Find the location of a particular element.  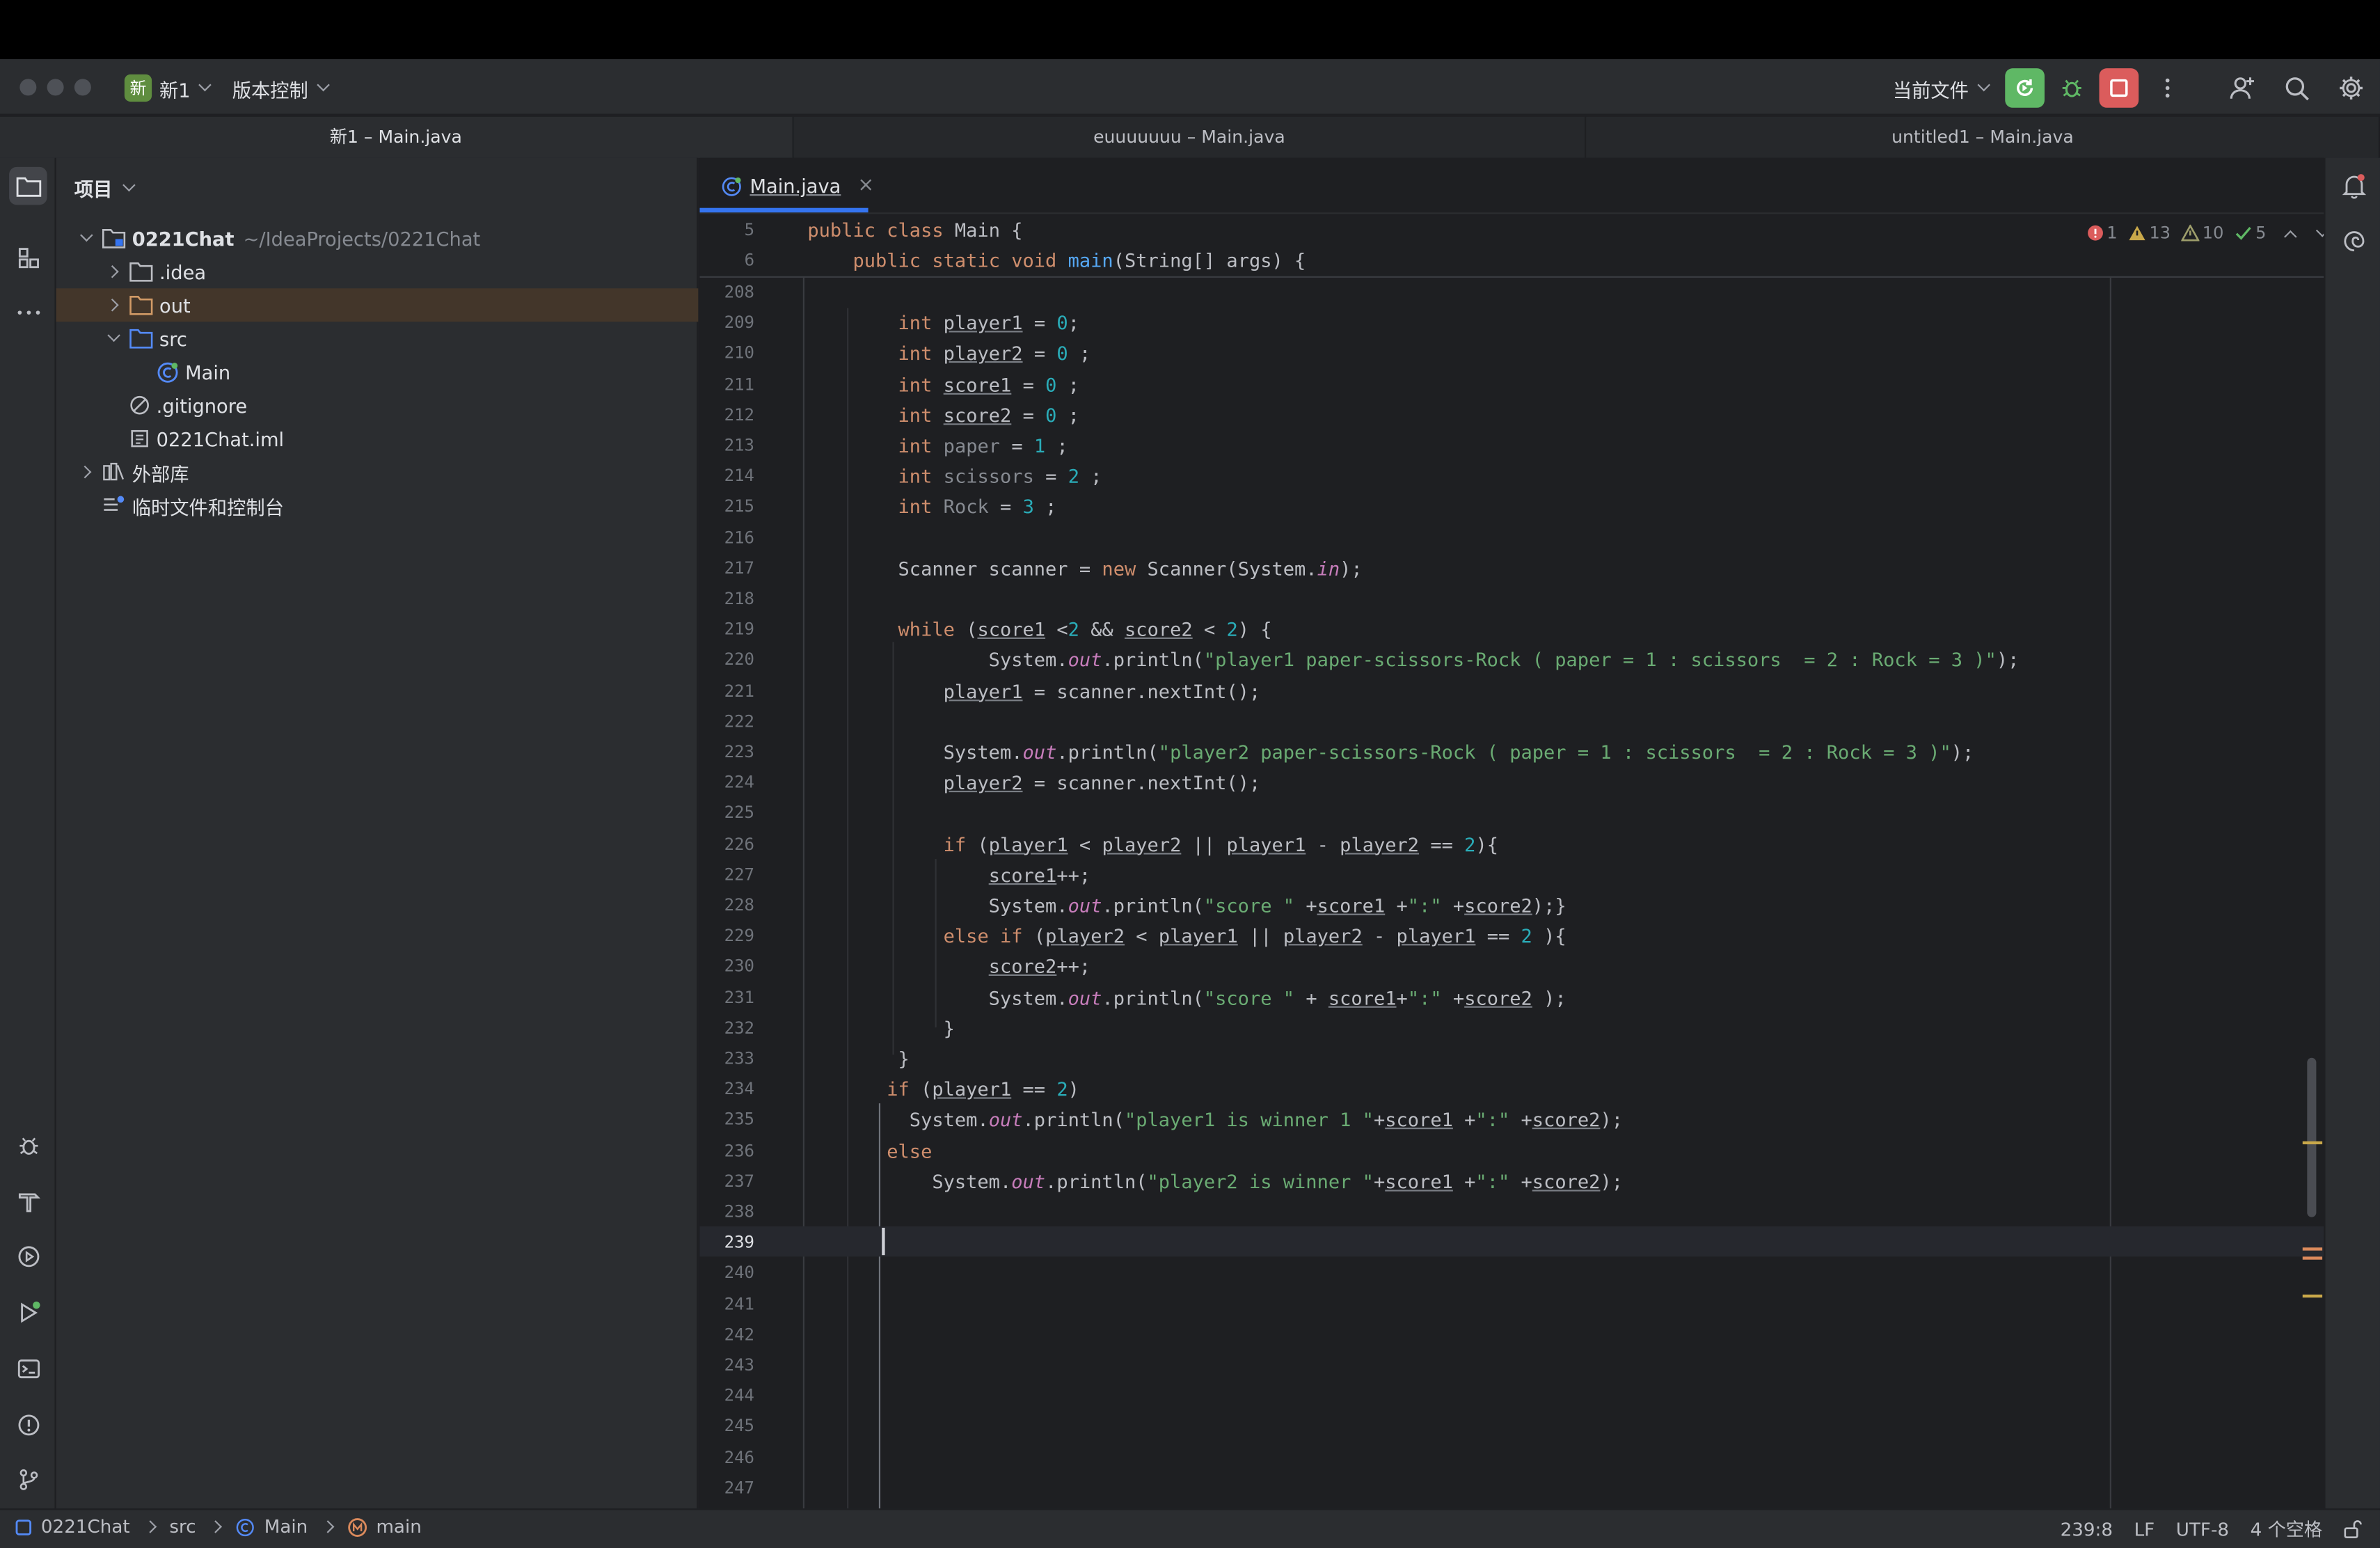

tree-row-root: 0221Chat ~/IdeaProjects/0221Chat is located at coordinates (377, 238).